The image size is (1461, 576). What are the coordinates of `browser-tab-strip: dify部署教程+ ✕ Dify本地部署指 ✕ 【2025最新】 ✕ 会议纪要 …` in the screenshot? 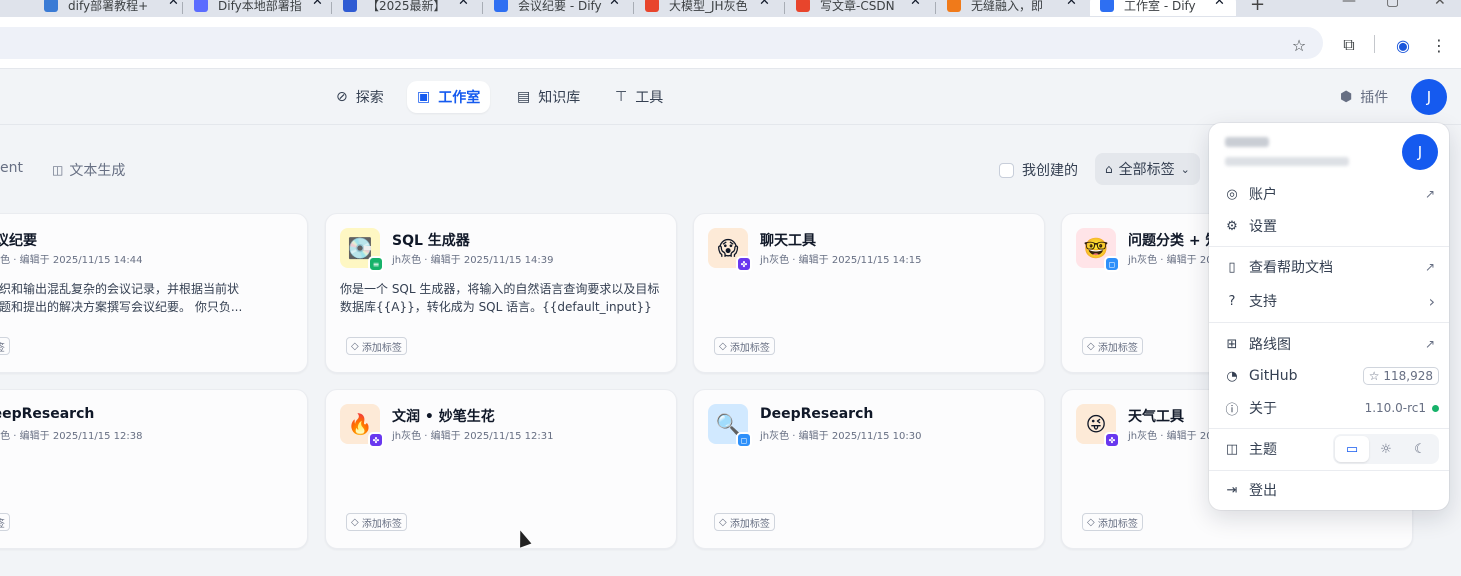 It's located at (730, 8).